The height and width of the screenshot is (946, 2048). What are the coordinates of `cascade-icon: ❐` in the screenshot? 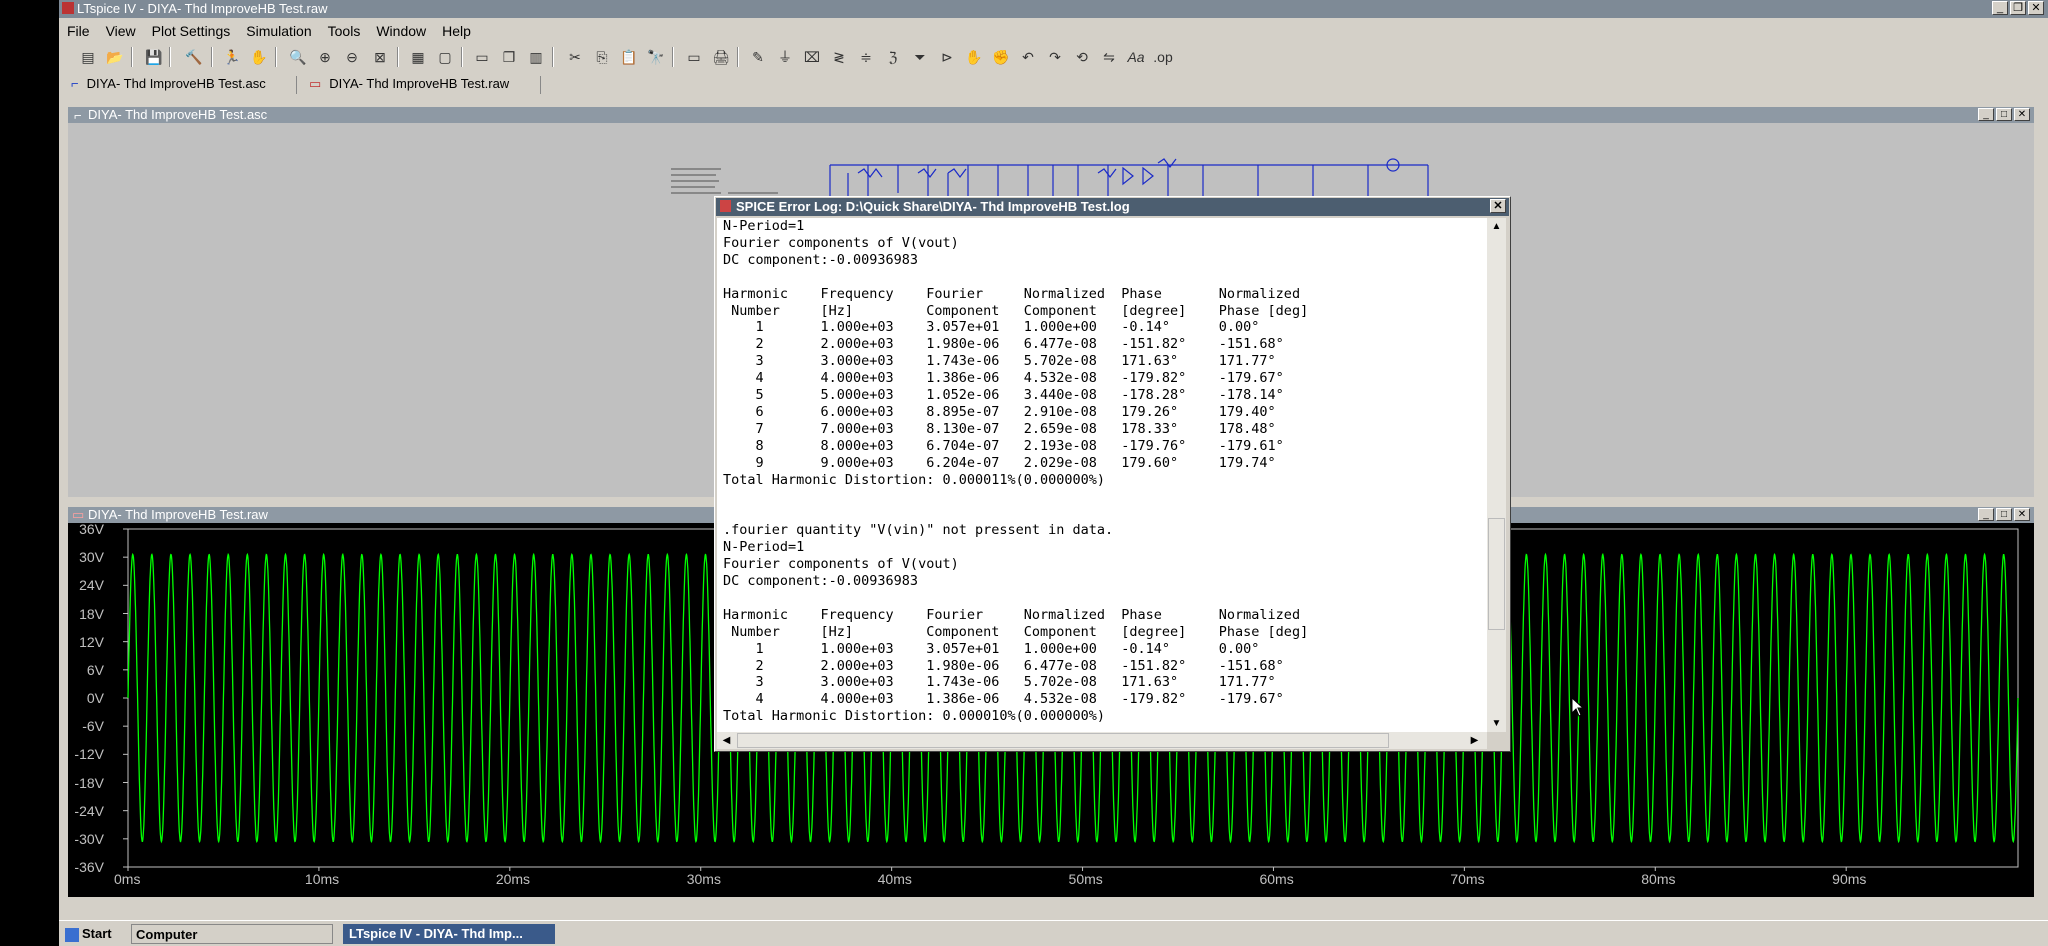 It's located at (509, 57).